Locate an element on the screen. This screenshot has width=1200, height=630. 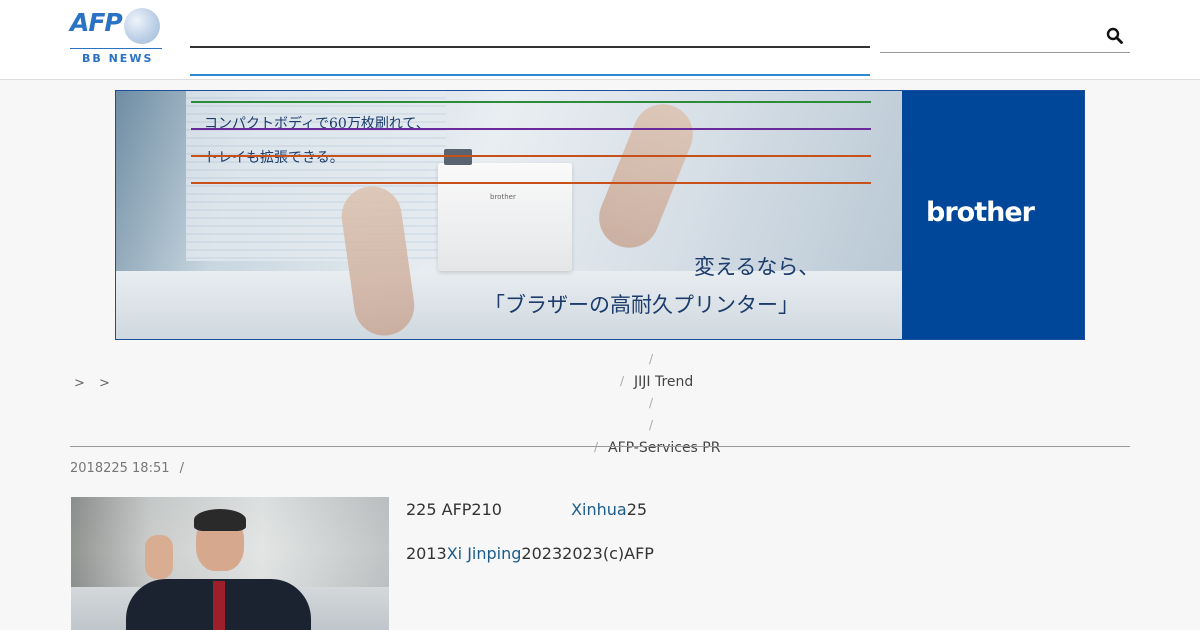
xi-jinping-link: Xi Jinping is located at coordinates (484, 553).